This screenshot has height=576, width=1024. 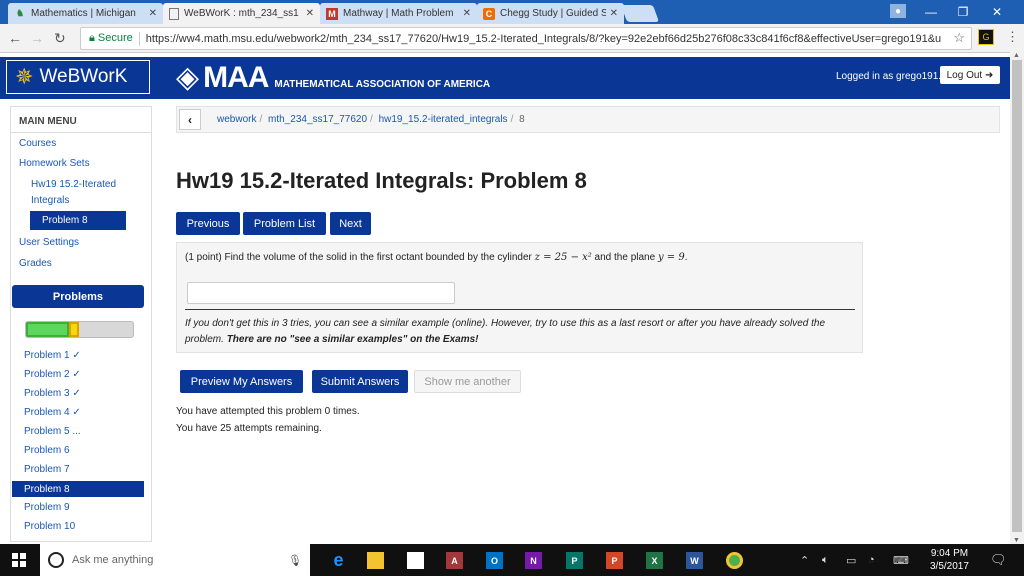 I want to click on submit-answers-button: Submit Answers, so click(x=360, y=381).